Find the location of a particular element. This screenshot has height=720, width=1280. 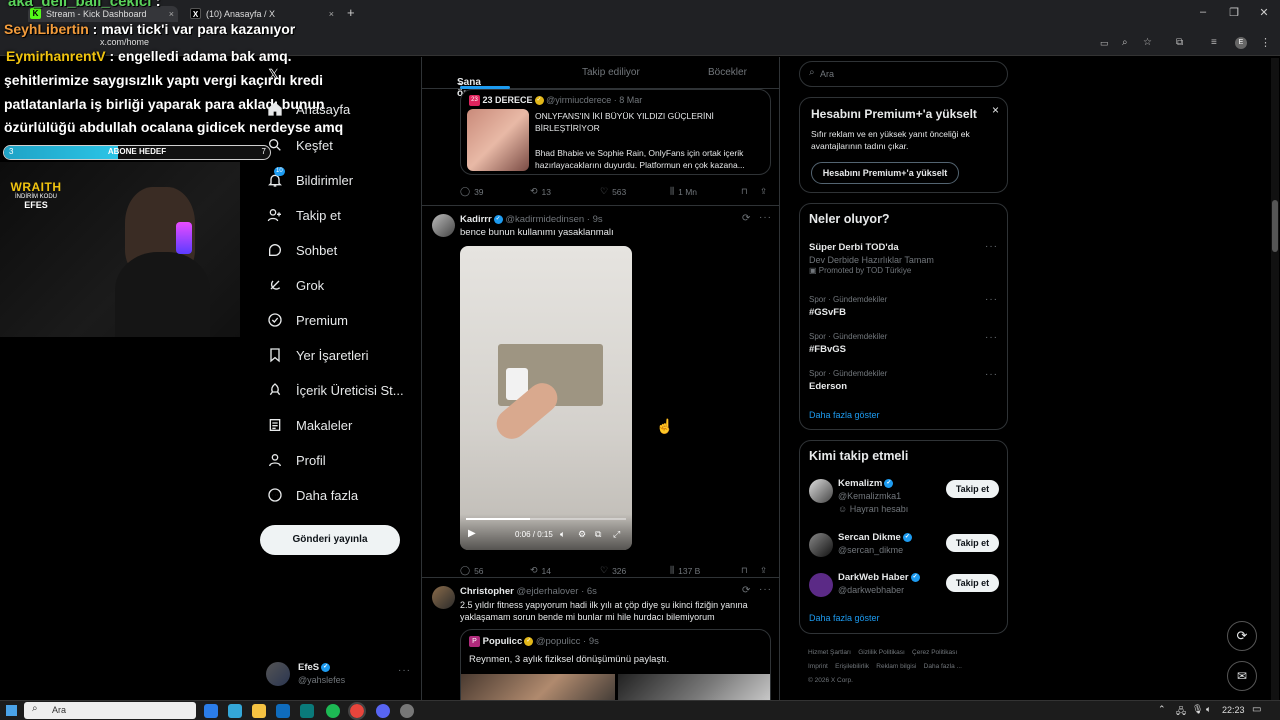

footer-link: Erişilebilirlik is located at coordinates (852, 666).